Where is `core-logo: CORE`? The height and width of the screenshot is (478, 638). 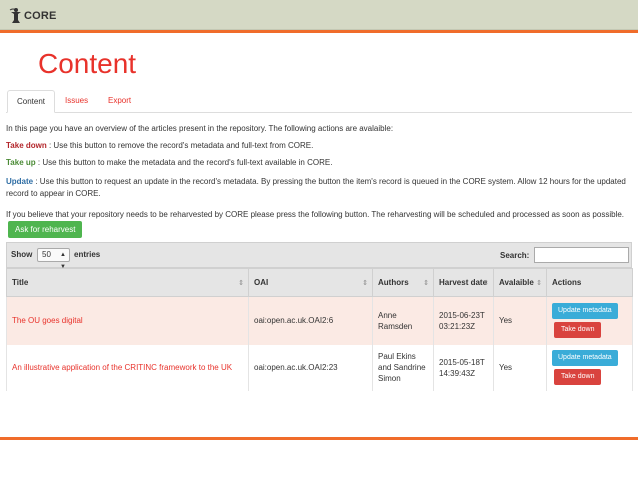 core-logo: CORE is located at coordinates (33, 15).